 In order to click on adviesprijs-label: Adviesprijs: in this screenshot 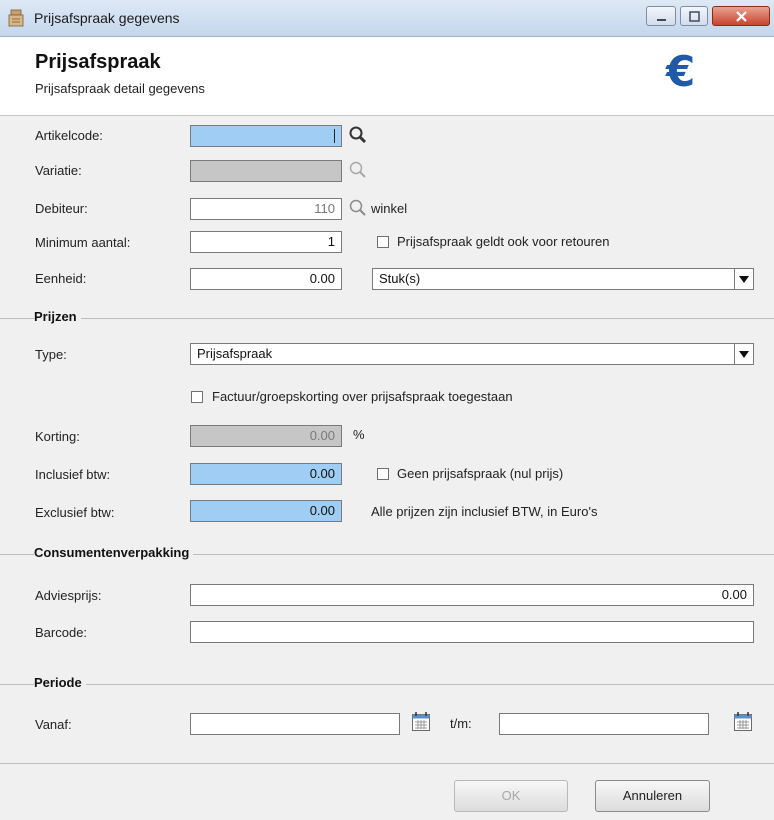, I will do `click(68, 595)`.